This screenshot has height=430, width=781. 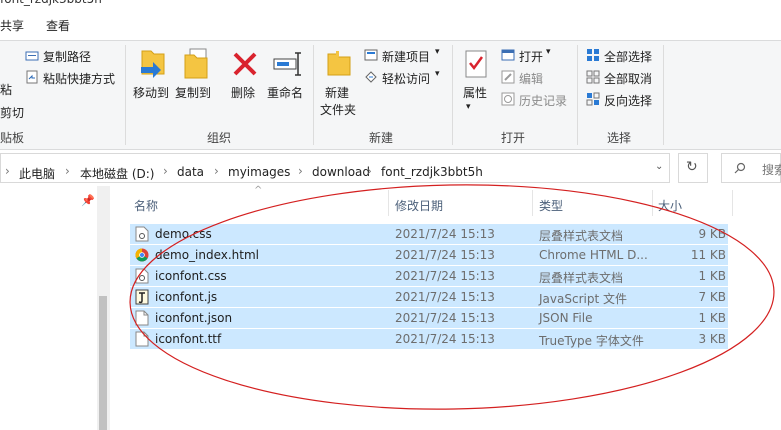 What do you see at coordinates (390, 24) in the screenshot?
I see `ribbon-tab-bar: 共享 查看` at bounding box center [390, 24].